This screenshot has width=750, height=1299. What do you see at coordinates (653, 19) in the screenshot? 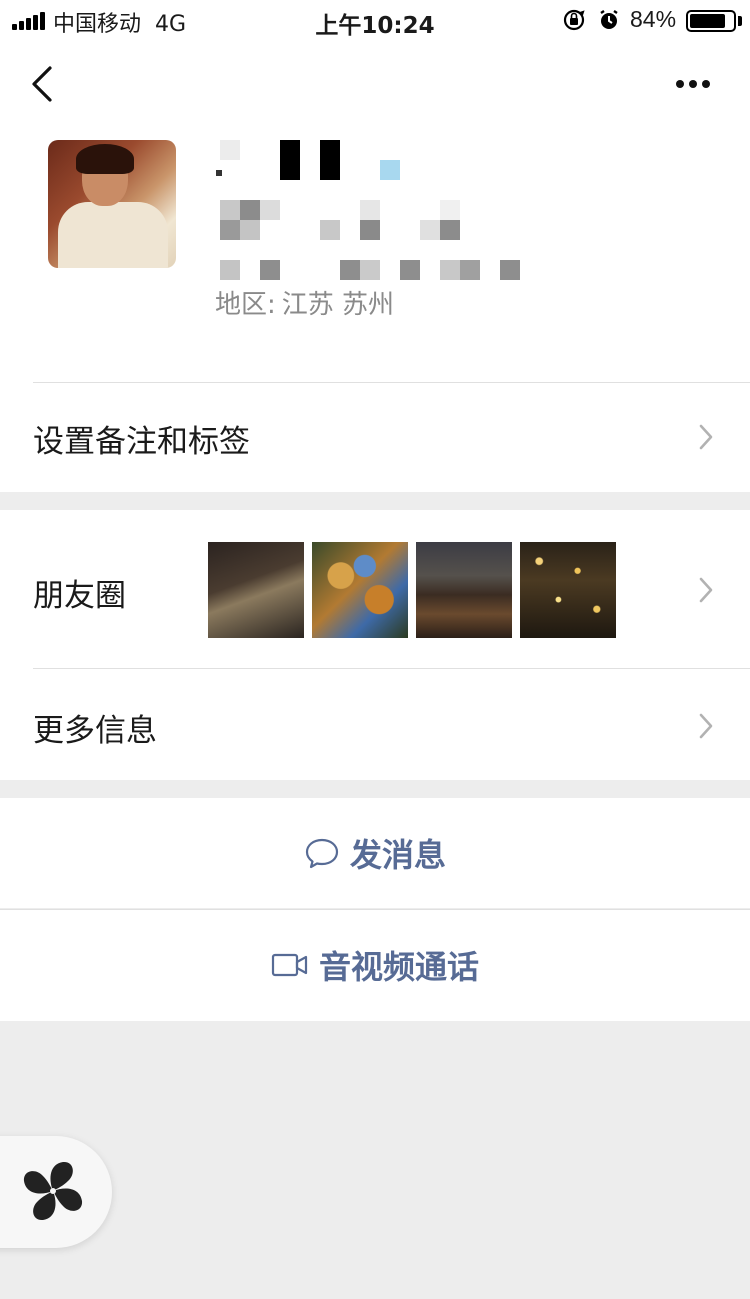
I see `battery-percent: 84%` at bounding box center [653, 19].